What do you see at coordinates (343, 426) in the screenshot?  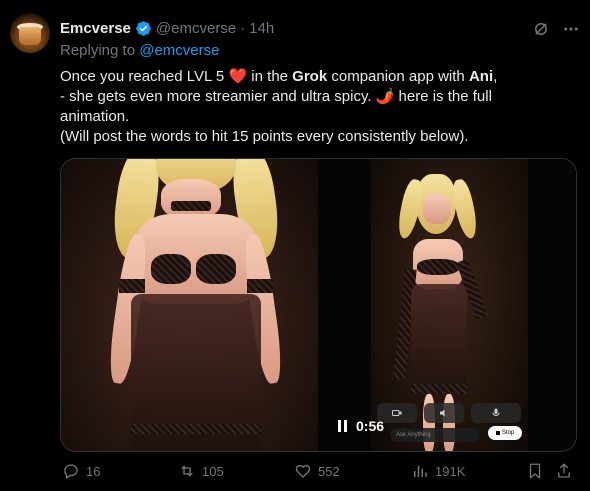 I see `pause-icon` at bounding box center [343, 426].